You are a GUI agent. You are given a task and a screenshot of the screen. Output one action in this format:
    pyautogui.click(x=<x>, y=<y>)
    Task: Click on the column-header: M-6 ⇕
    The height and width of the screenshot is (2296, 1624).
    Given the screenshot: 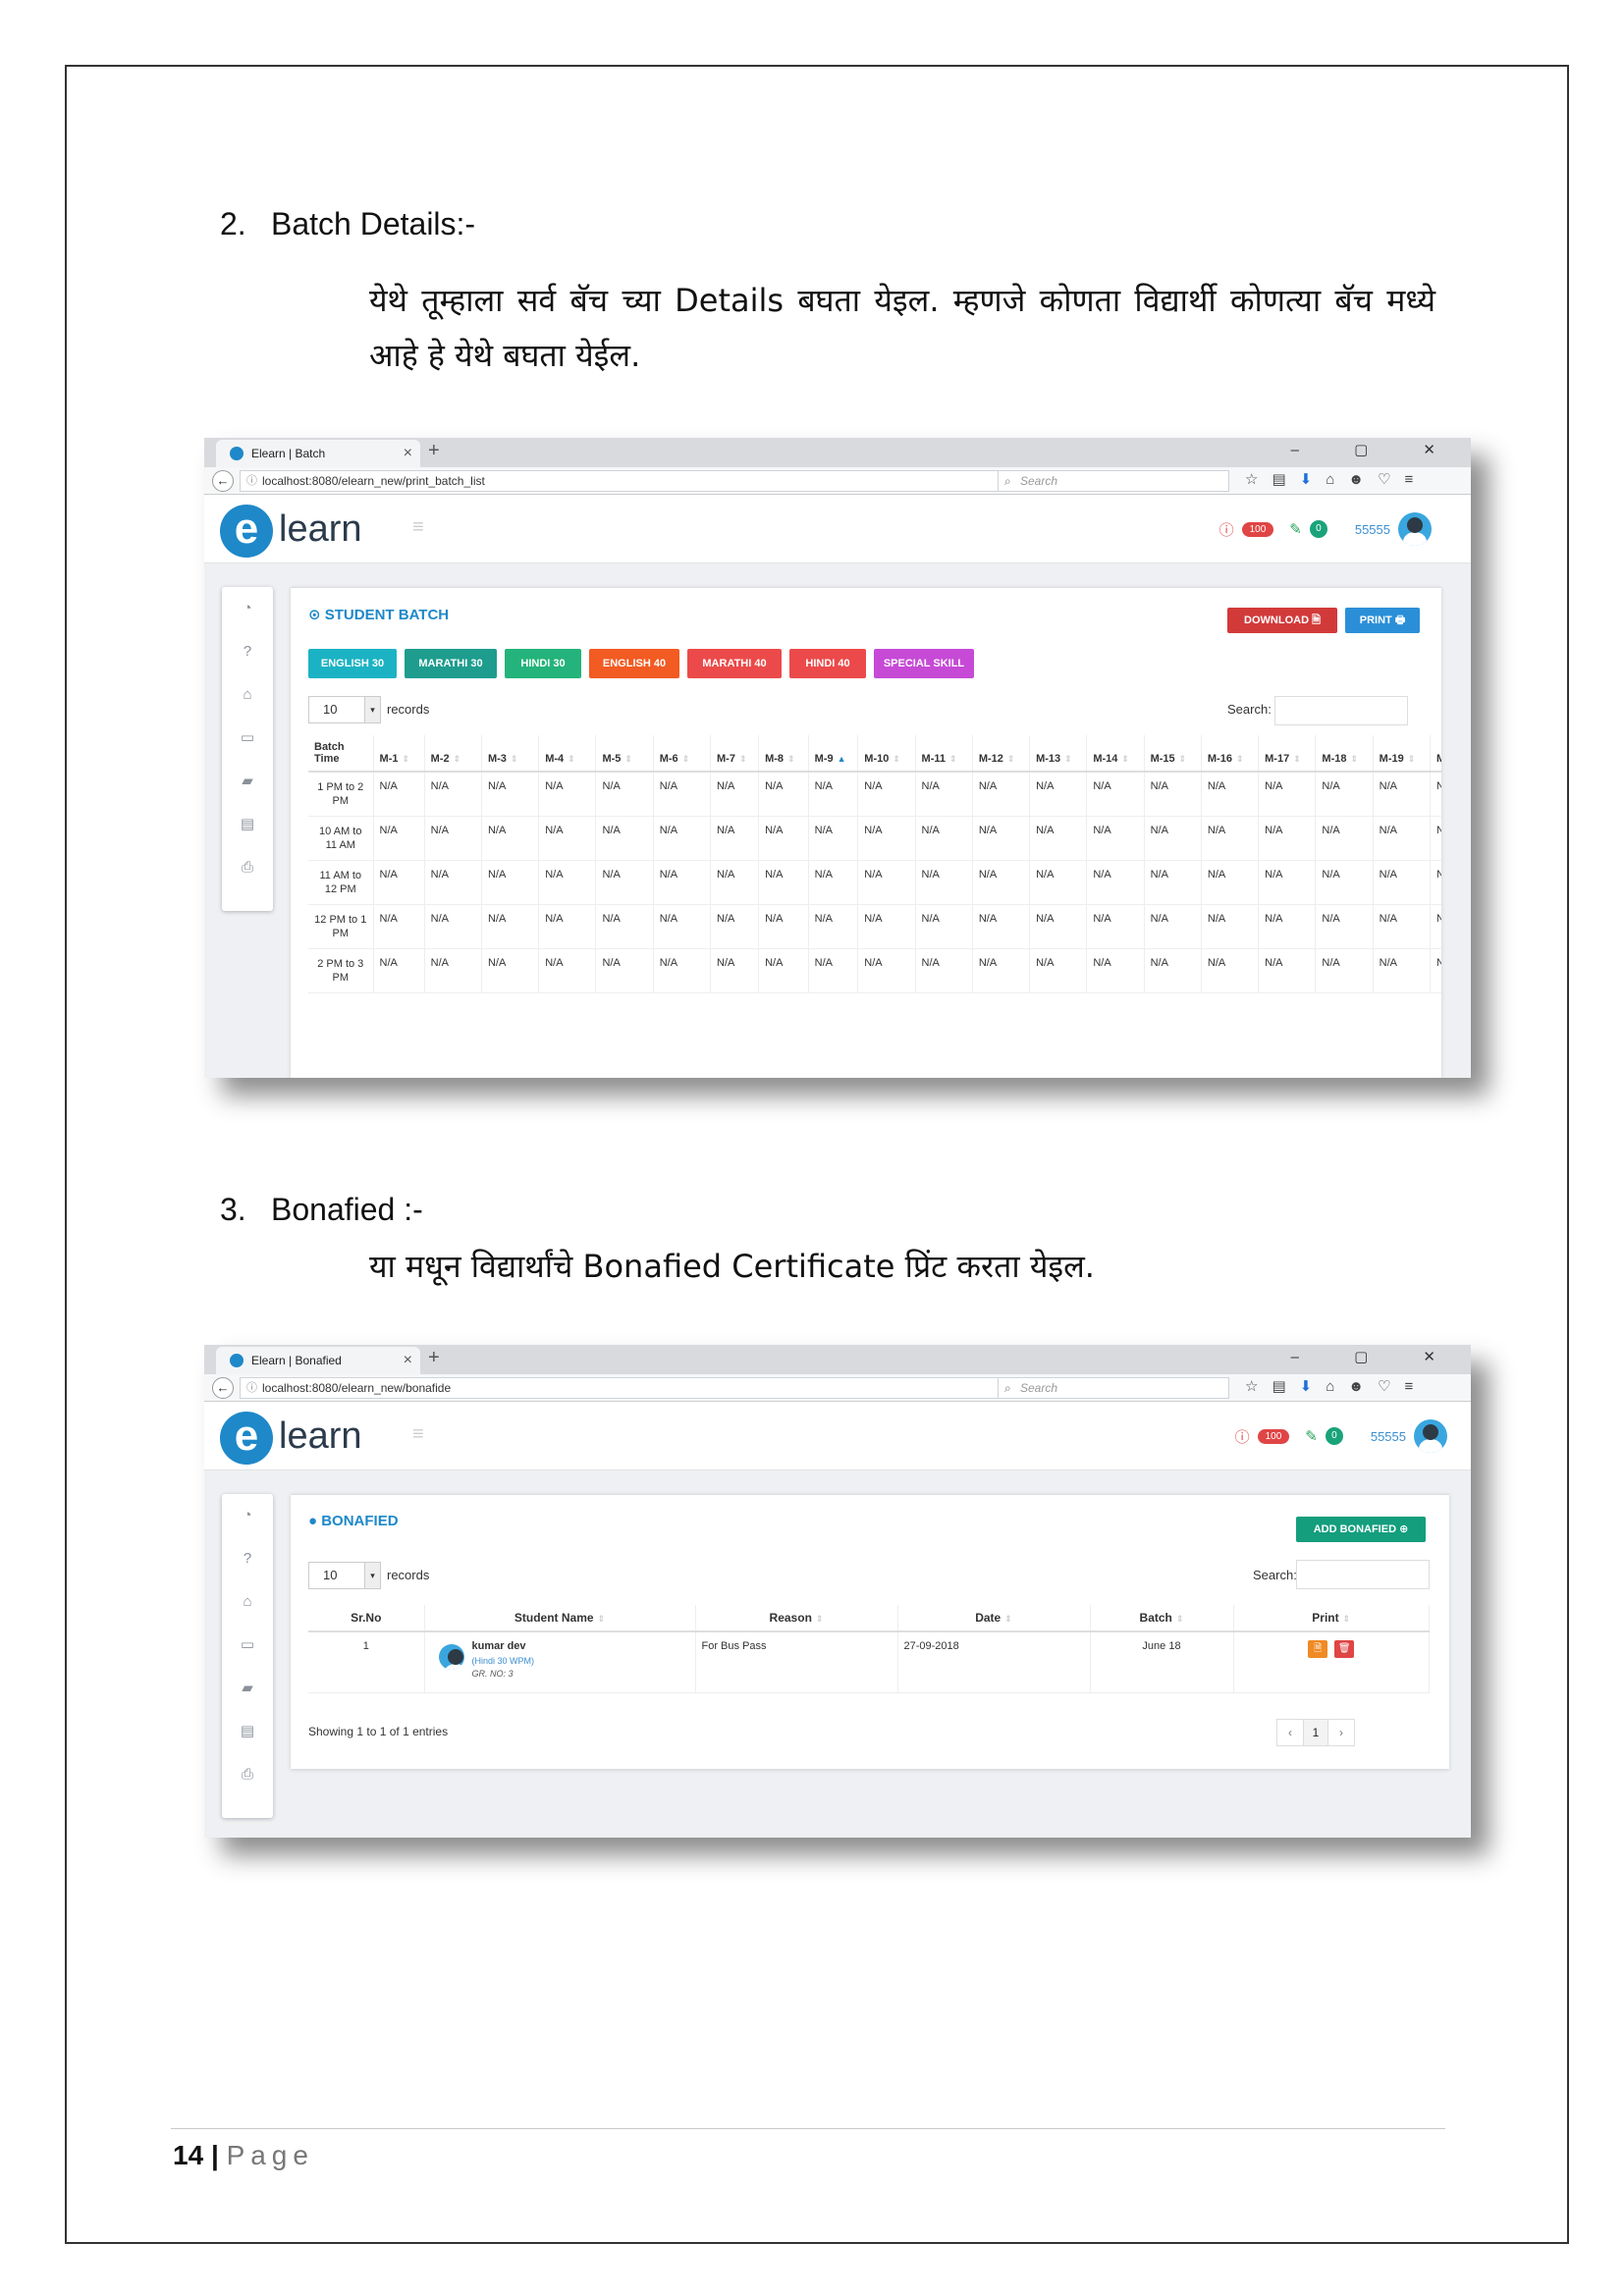 What is the action you would take?
    pyautogui.click(x=682, y=754)
    